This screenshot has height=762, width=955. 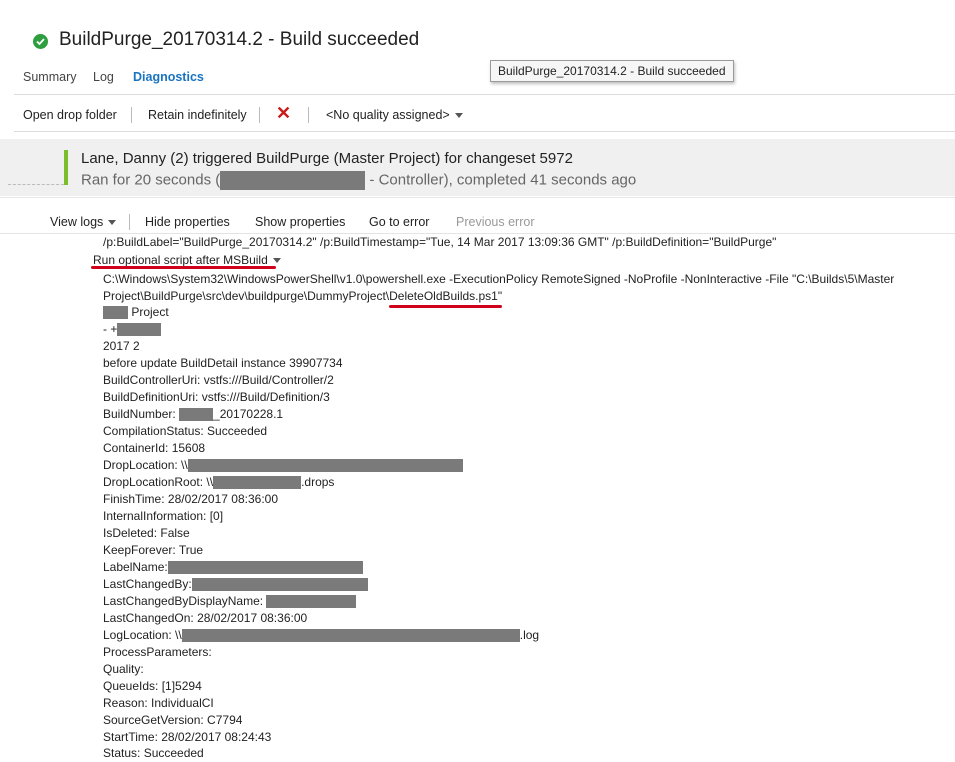 I want to click on show-properties-button: Show properties, so click(x=300, y=222).